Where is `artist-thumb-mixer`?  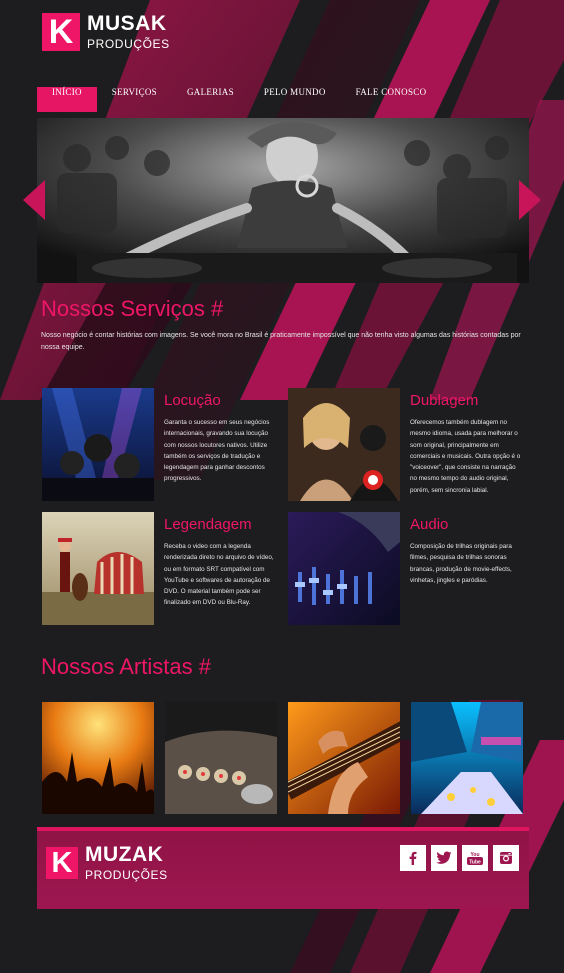 artist-thumb-mixer is located at coordinates (221, 758).